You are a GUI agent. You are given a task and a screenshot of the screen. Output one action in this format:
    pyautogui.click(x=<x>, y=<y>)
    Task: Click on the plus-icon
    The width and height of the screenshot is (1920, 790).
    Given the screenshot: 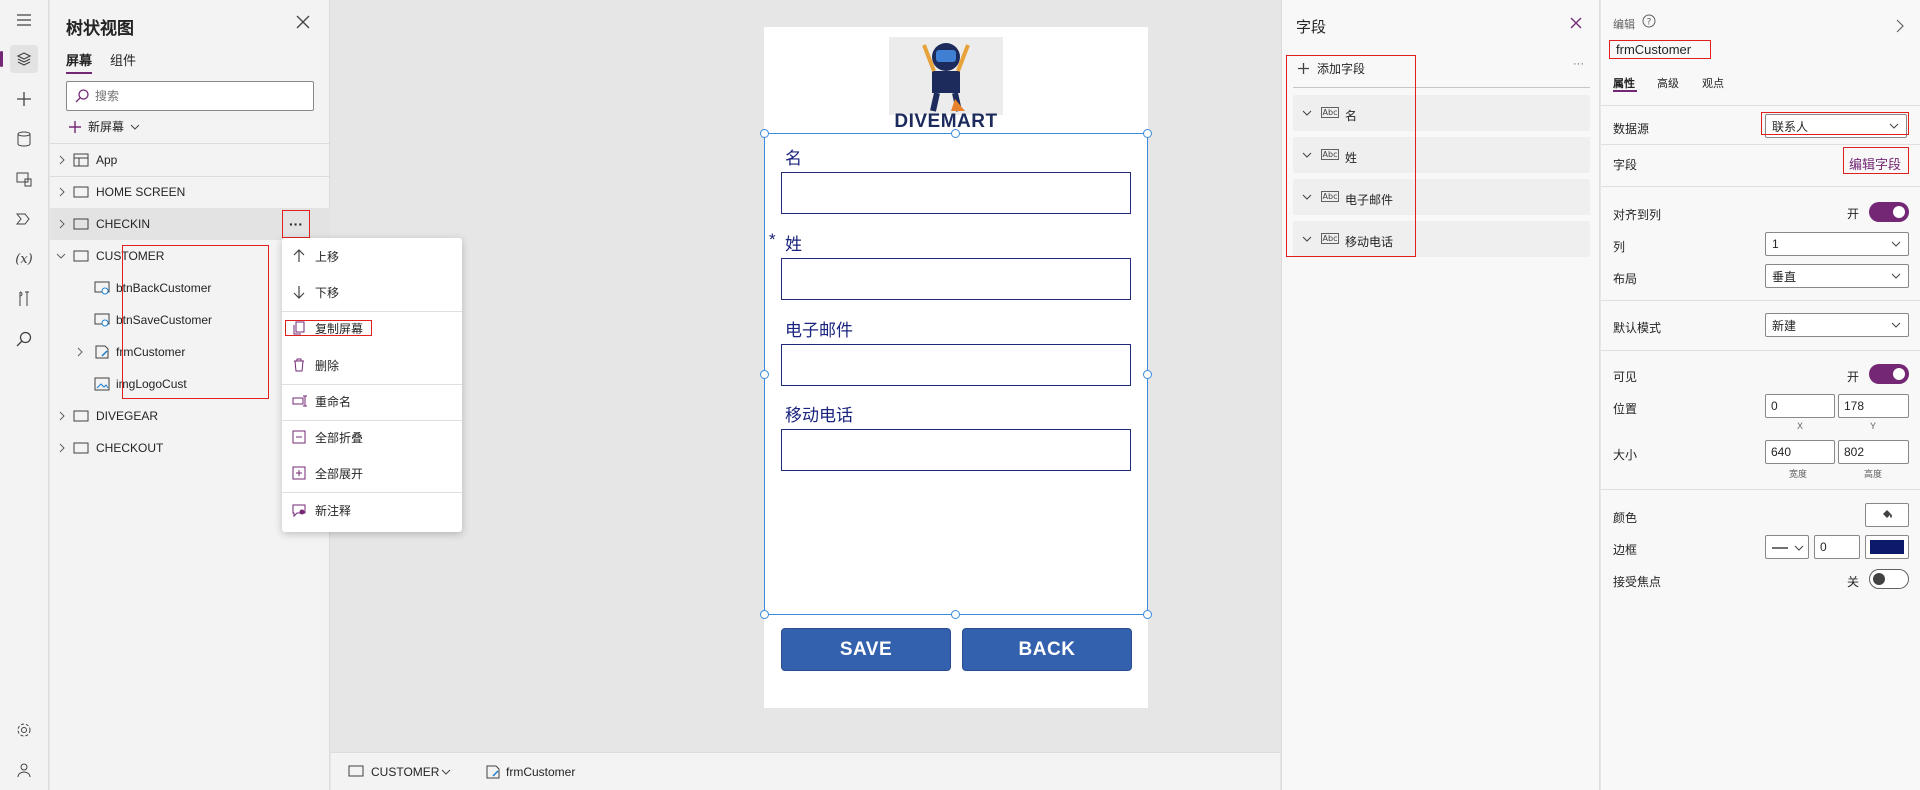 What is the action you would take?
    pyautogui.click(x=24, y=99)
    